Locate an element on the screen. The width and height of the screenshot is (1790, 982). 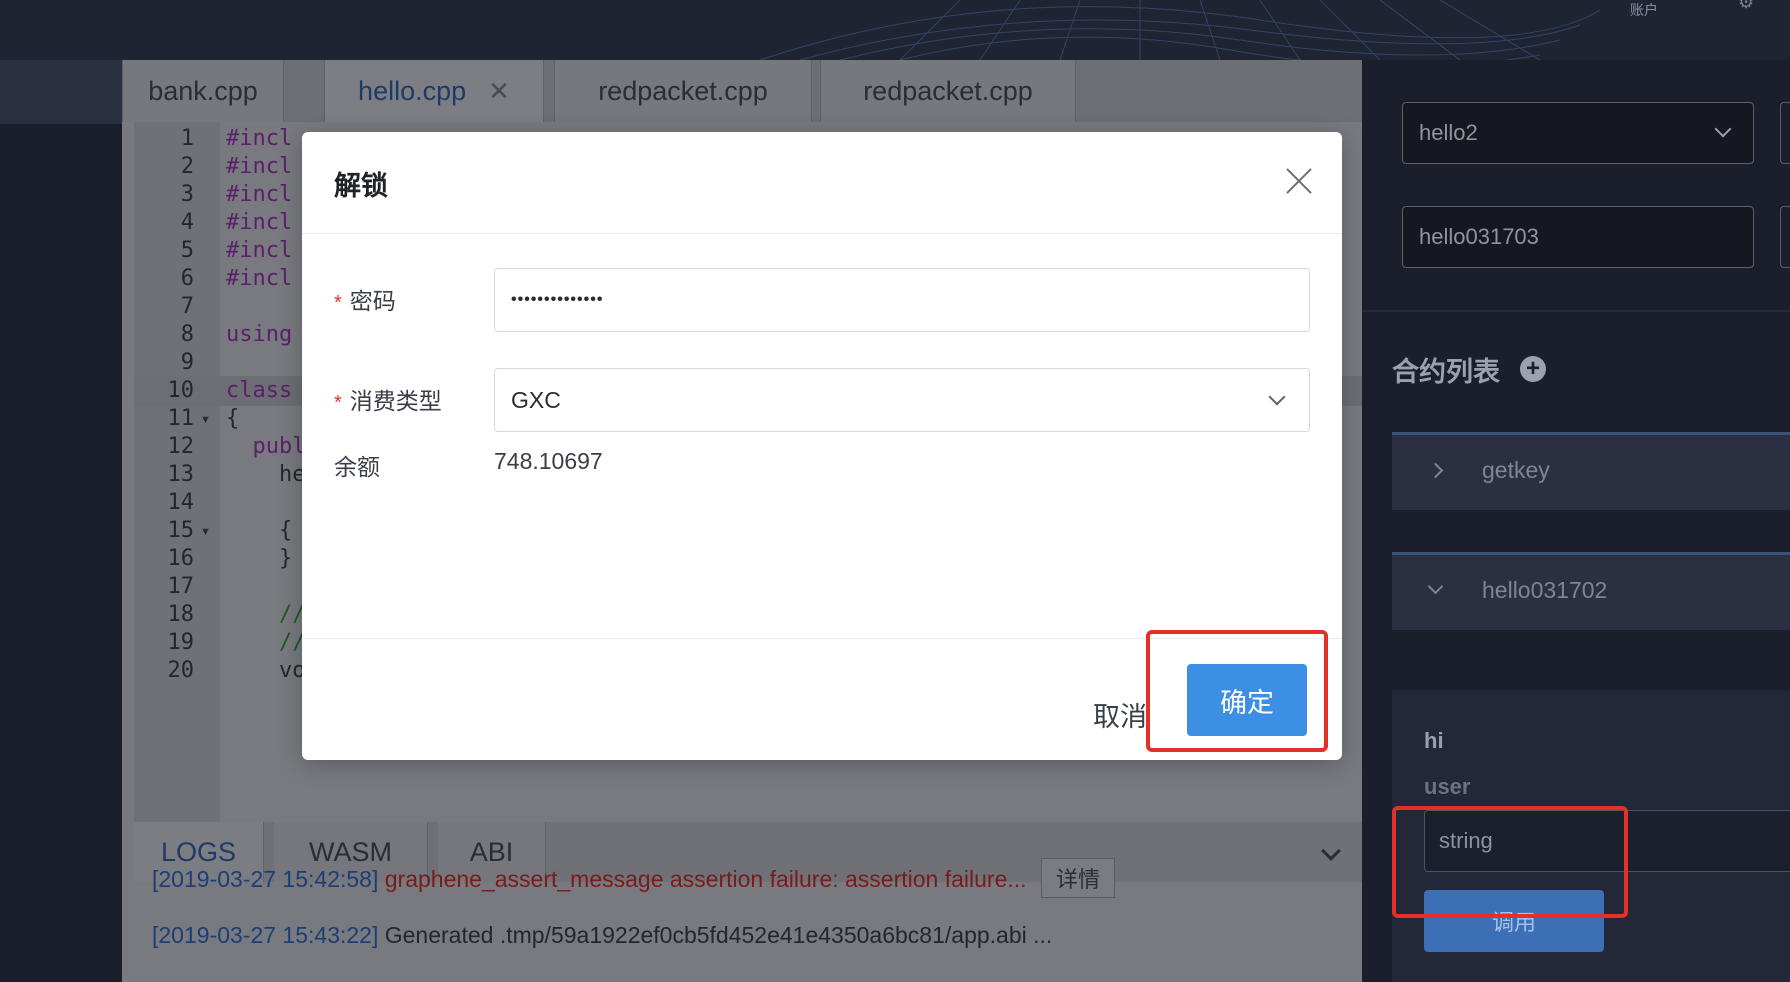
account-select-value: hello2 is located at coordinates (1448, 132).